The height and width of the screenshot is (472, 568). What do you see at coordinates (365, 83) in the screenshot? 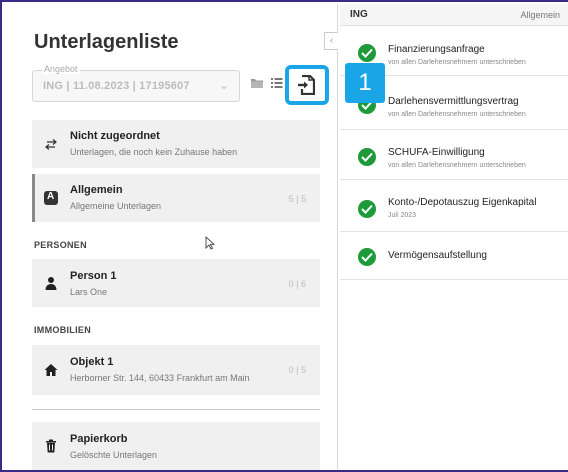
I see `step-number-badge: 1` at bounding box center [365, 83].